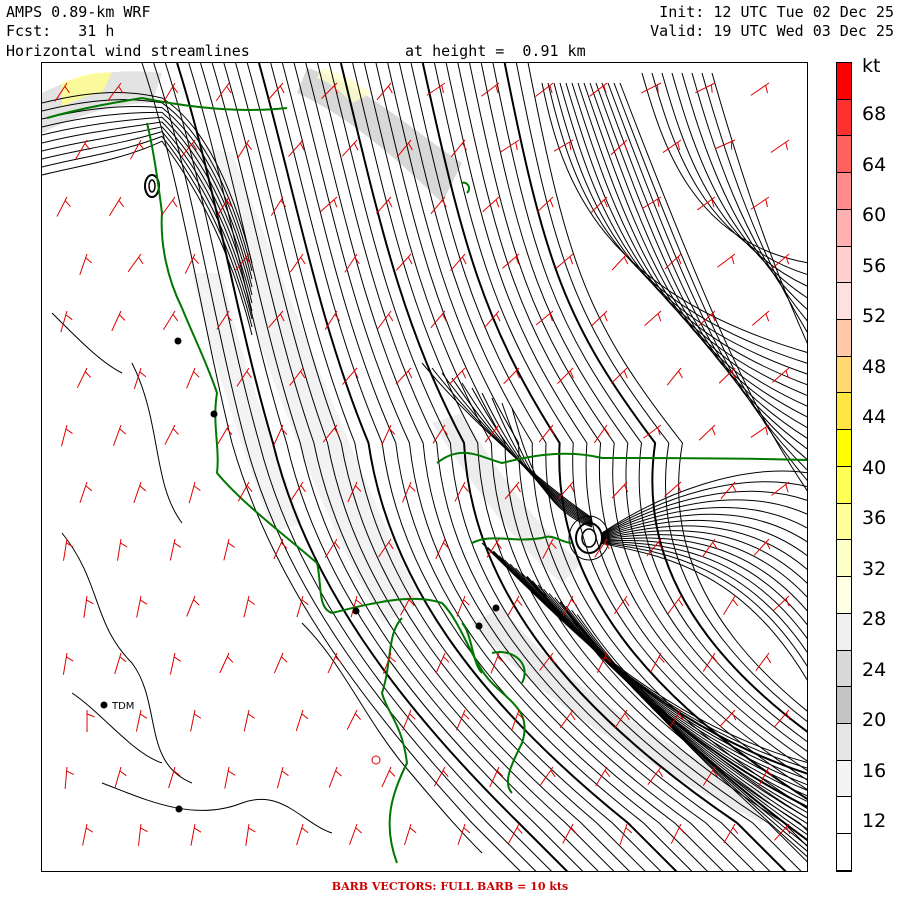 This screenshot has width=900, height=900. Describe the element at coordinates (376, 760) in the screenshot. I see `station-ring` at that location.